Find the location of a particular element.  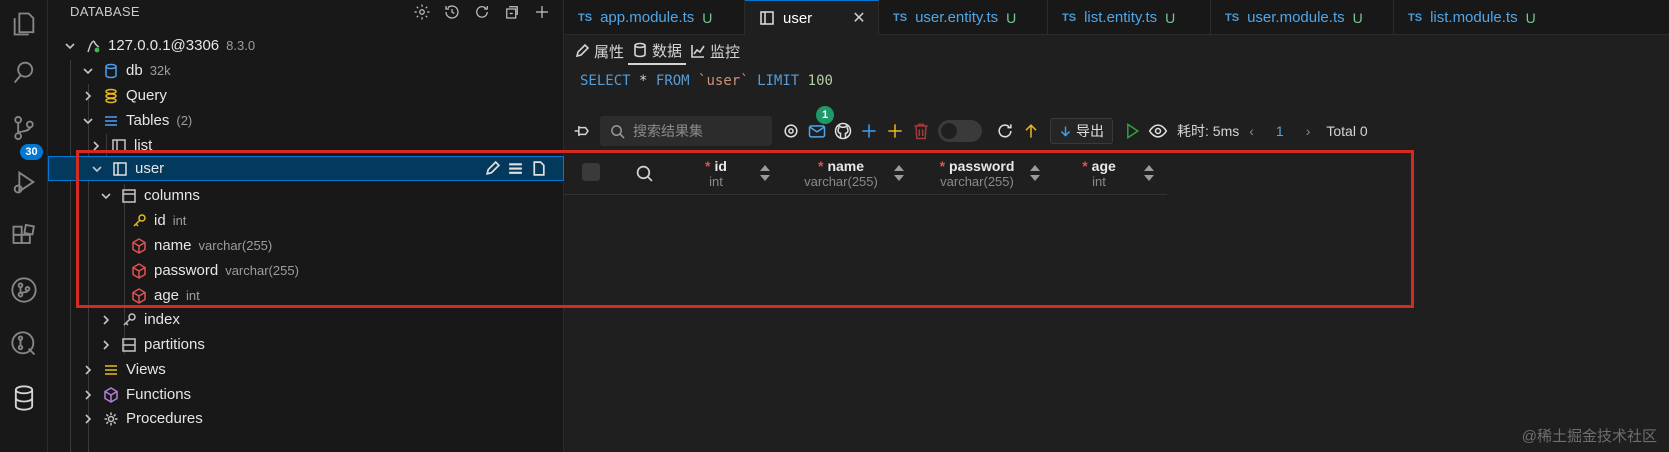

tab-app-module: TS app.module.ts U is located at coordinates (654, 17).